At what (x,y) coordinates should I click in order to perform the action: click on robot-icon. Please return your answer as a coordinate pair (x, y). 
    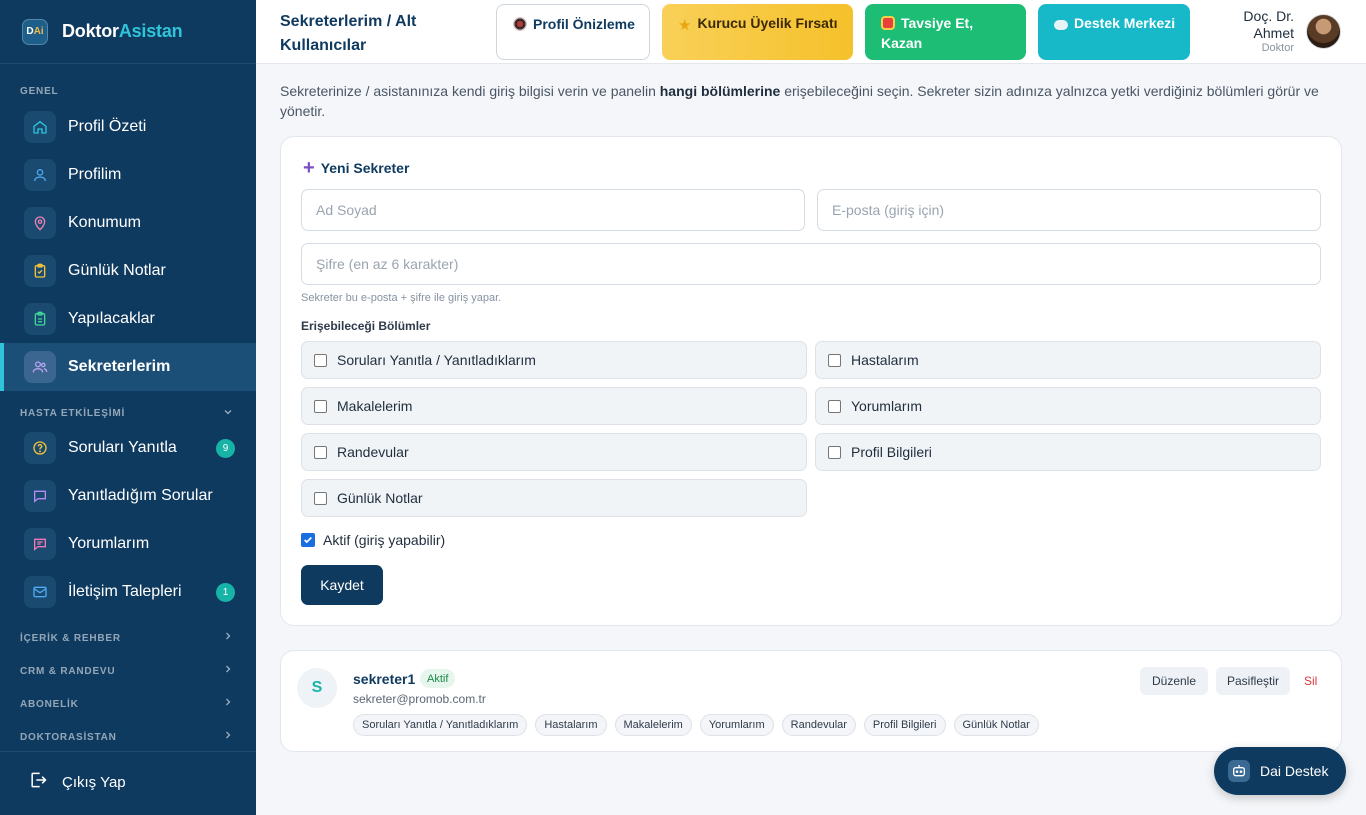
    Looking at the image, I should click on (1239, 771).